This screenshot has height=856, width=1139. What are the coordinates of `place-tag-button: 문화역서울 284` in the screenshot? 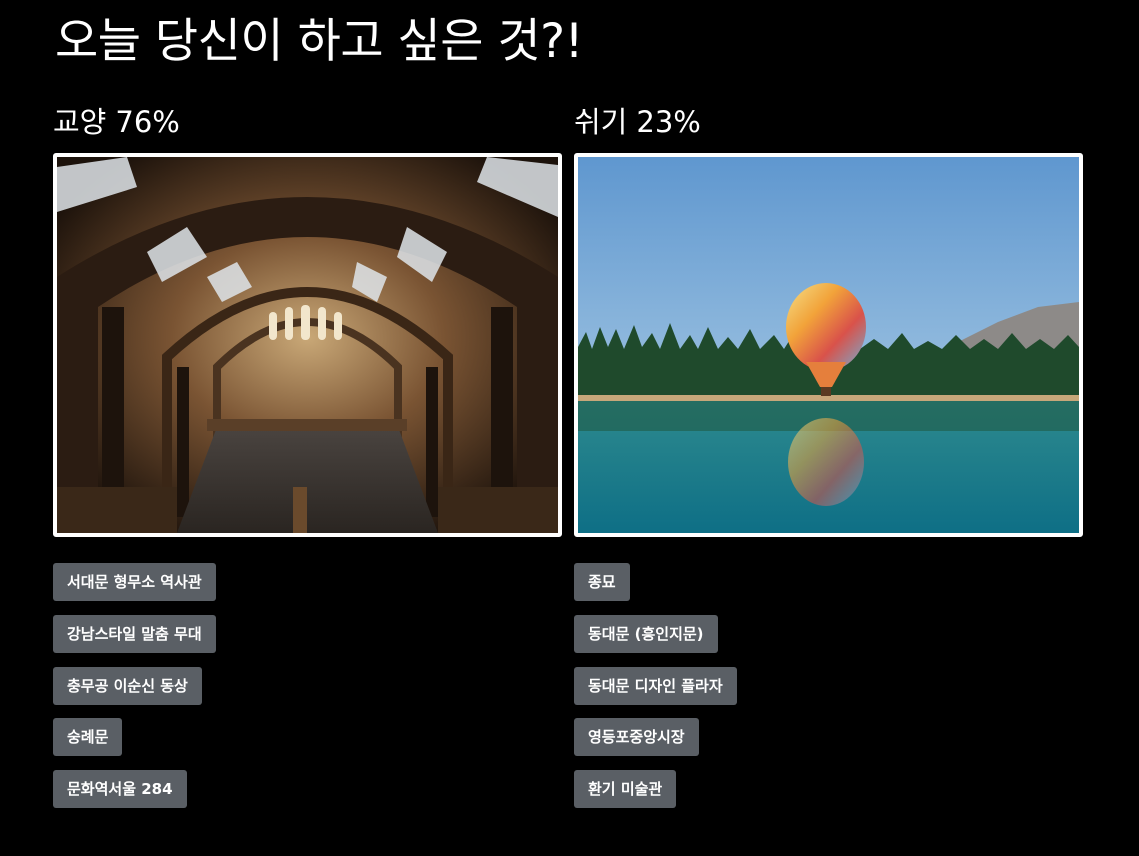 It's located at (120, 789).